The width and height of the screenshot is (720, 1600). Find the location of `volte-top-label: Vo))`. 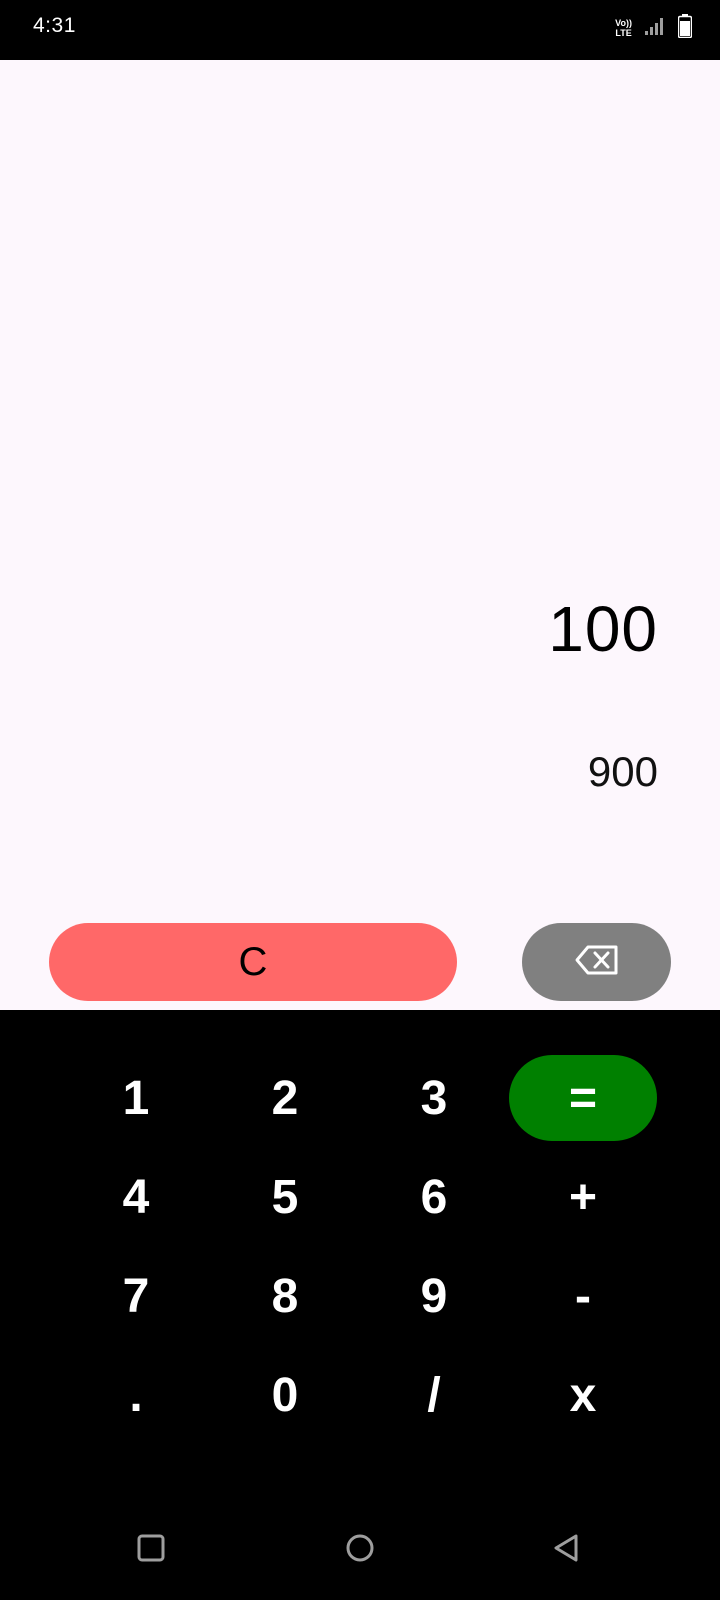

volte-top-label: Vo)) is located at coordinates (623, 23).